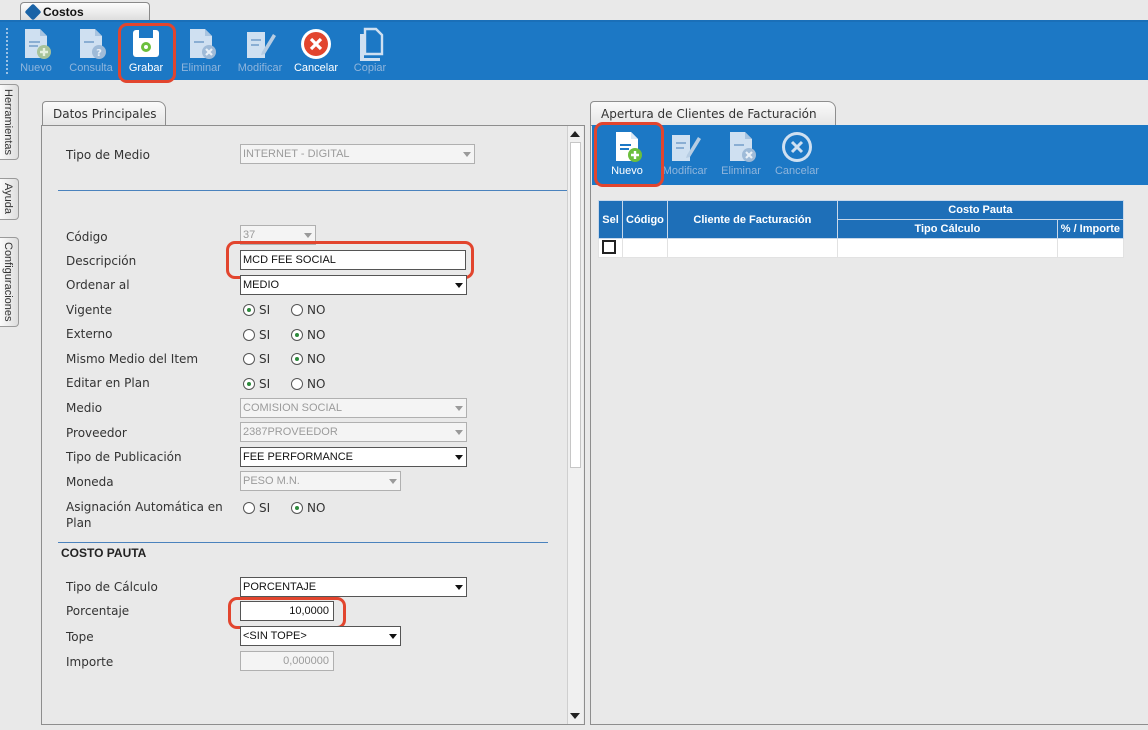 The image size is (1148, 730). I want to click on grid-cell-codigo, so click(645, 248).